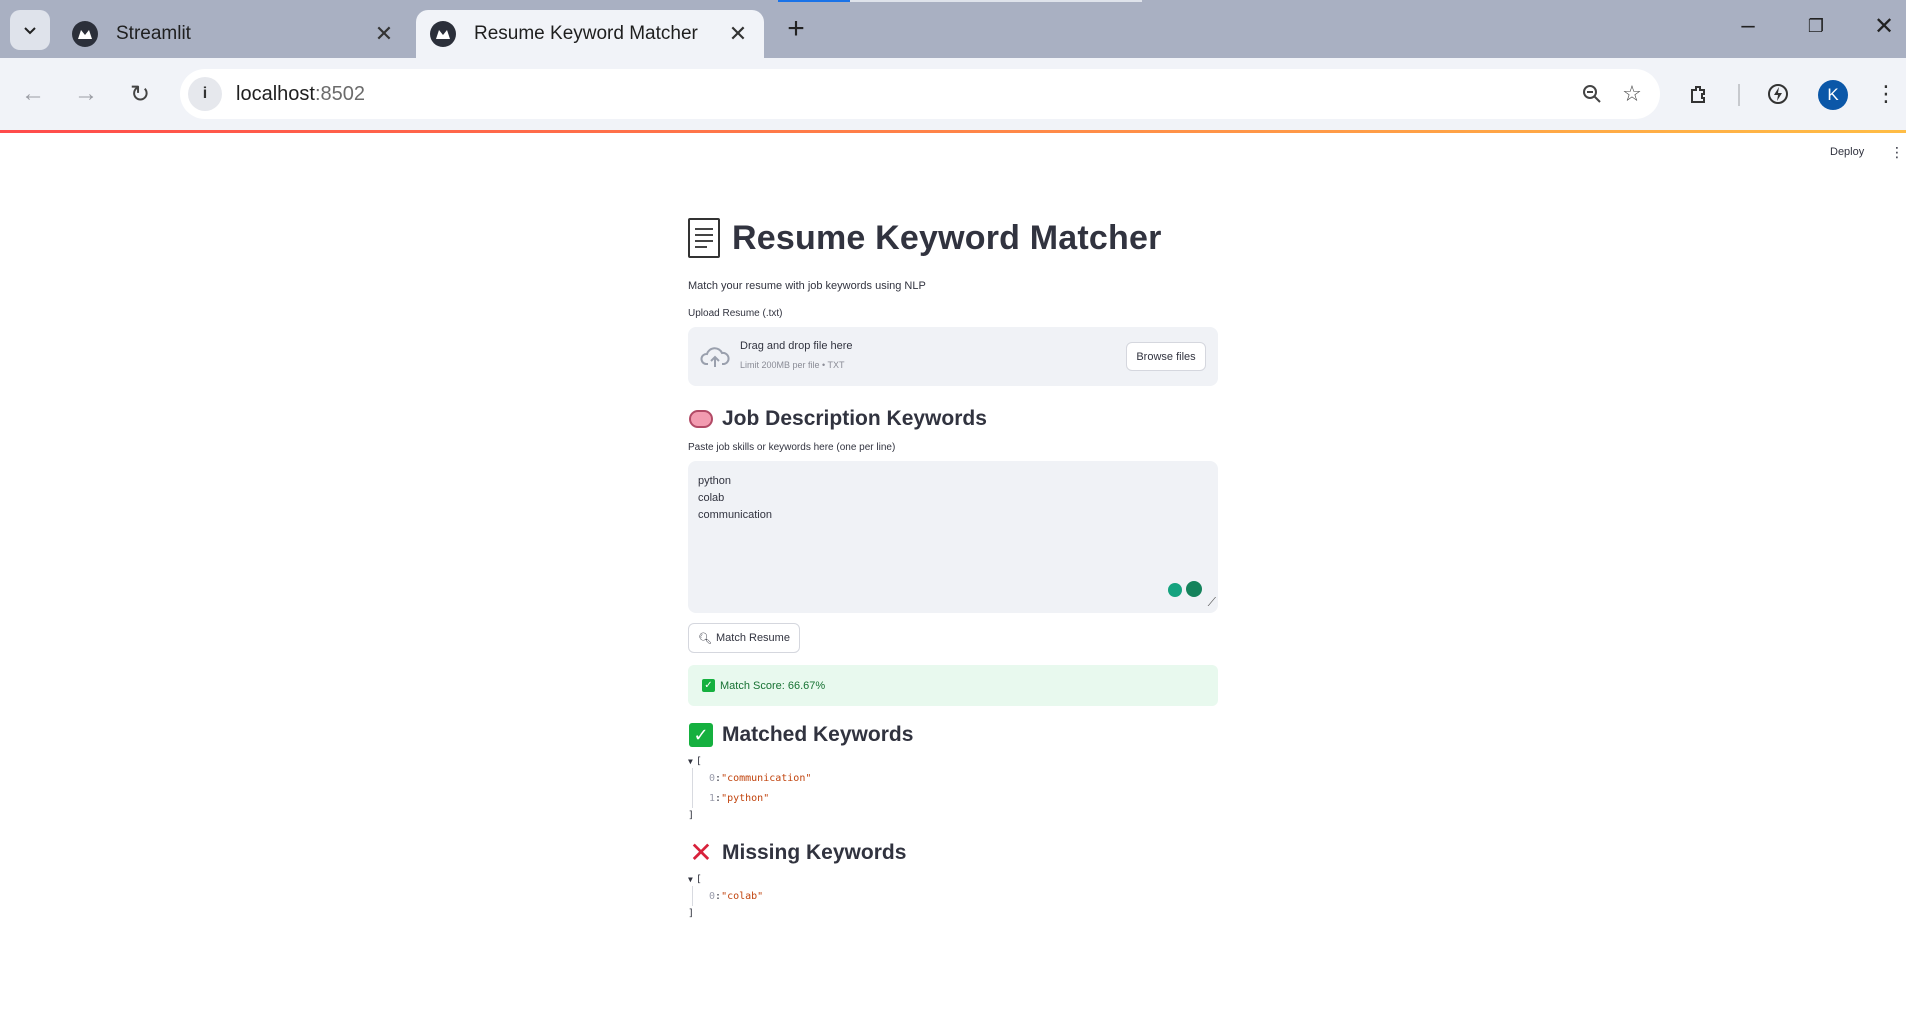  Describe the element at coordinates (33, 94) in the screenshot. I see `back-icon: ←` at that location.